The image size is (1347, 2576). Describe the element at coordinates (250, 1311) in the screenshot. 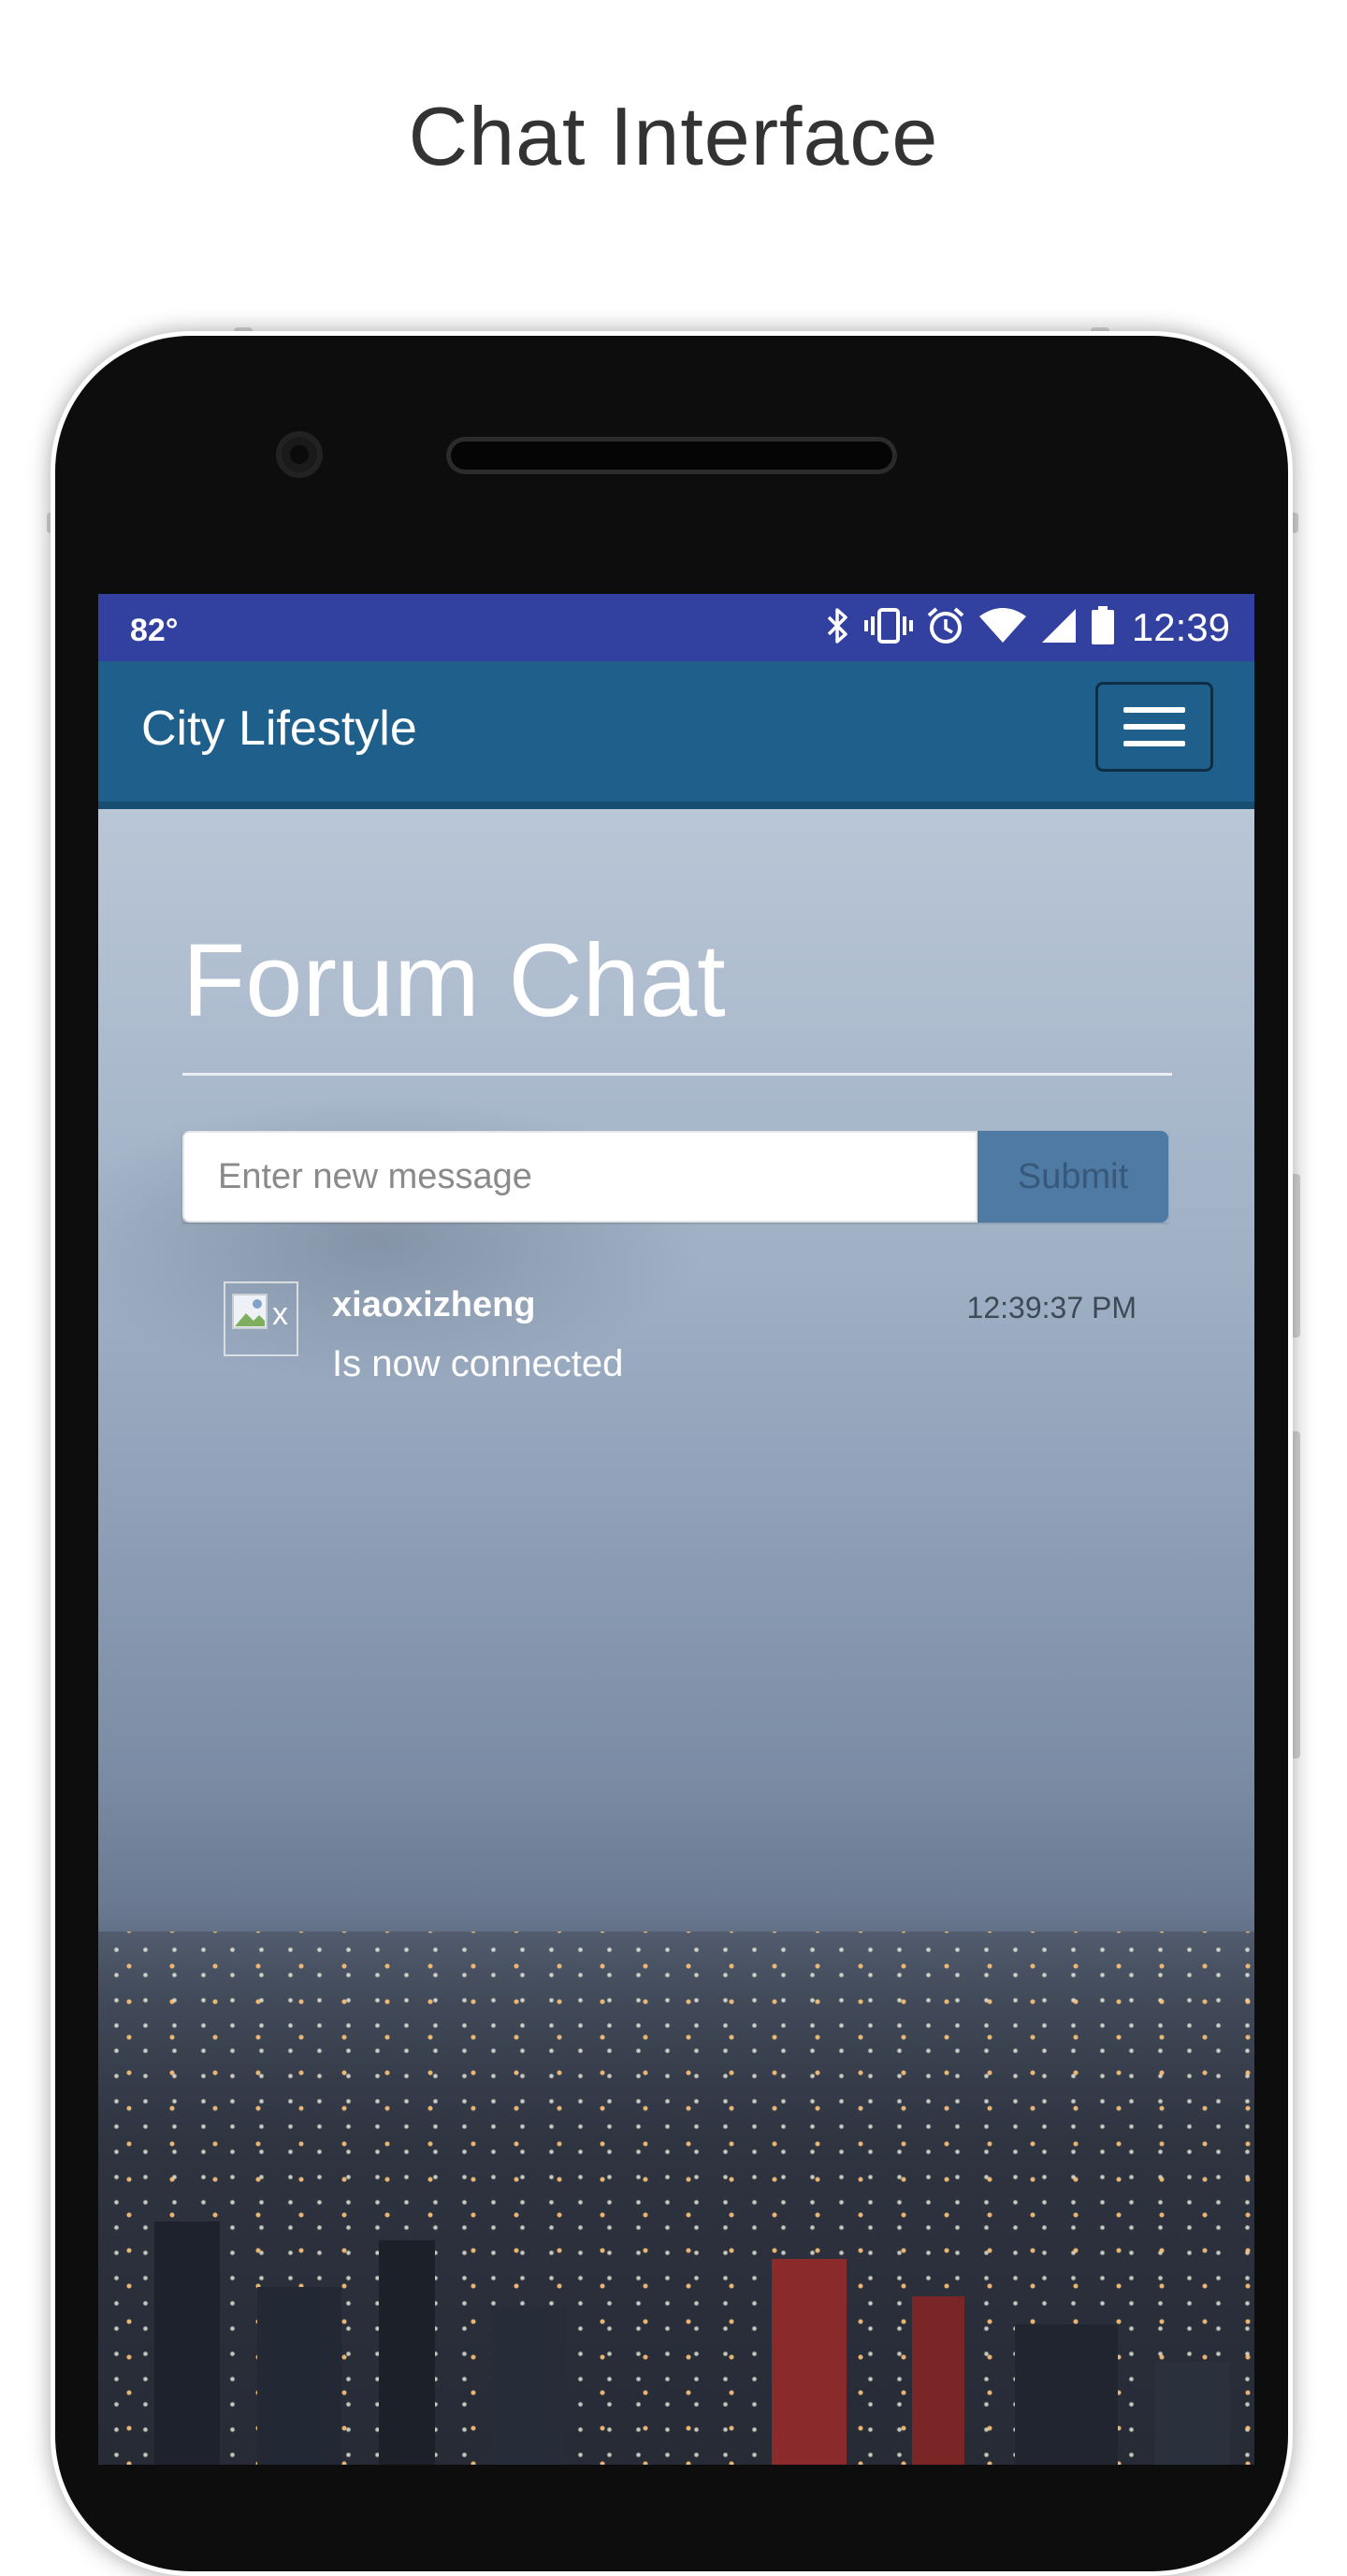

I see `broken-image-icon` at that location.